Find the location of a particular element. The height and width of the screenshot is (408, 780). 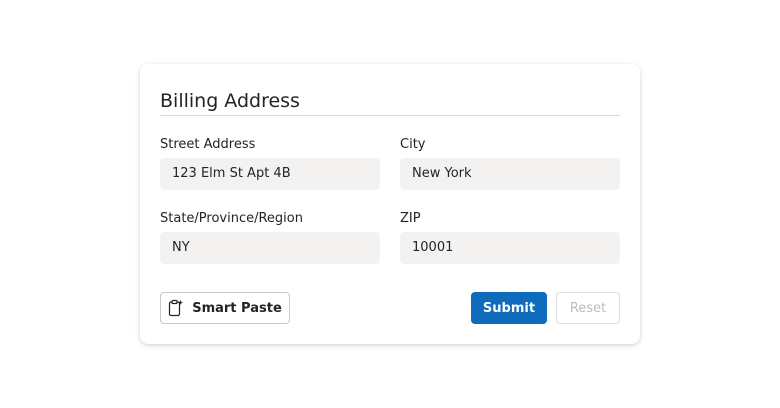

city-input: New York is located at coordinates (510, 174).